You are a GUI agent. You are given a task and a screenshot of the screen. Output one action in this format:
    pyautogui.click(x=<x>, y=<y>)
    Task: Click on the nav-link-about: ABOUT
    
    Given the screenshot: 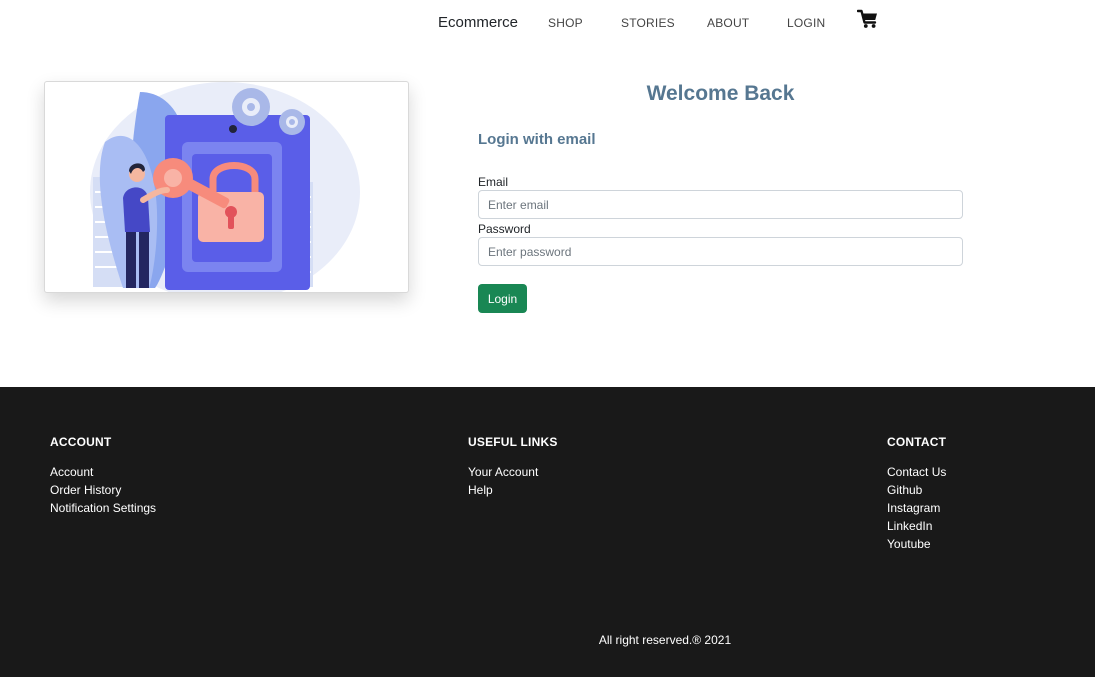 What is the action you would take?
    pyautogui.click(x=728, y=23)
    